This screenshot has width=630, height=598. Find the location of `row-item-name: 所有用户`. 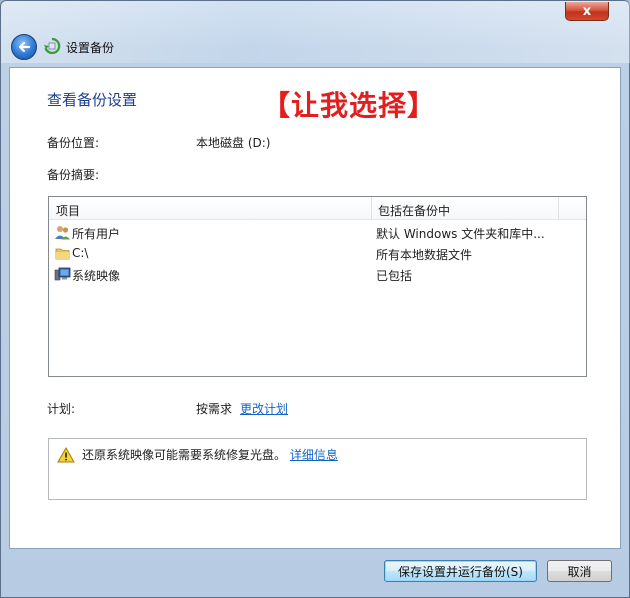

row-item-name: 所有用户 is located at coordinates (96, 234).